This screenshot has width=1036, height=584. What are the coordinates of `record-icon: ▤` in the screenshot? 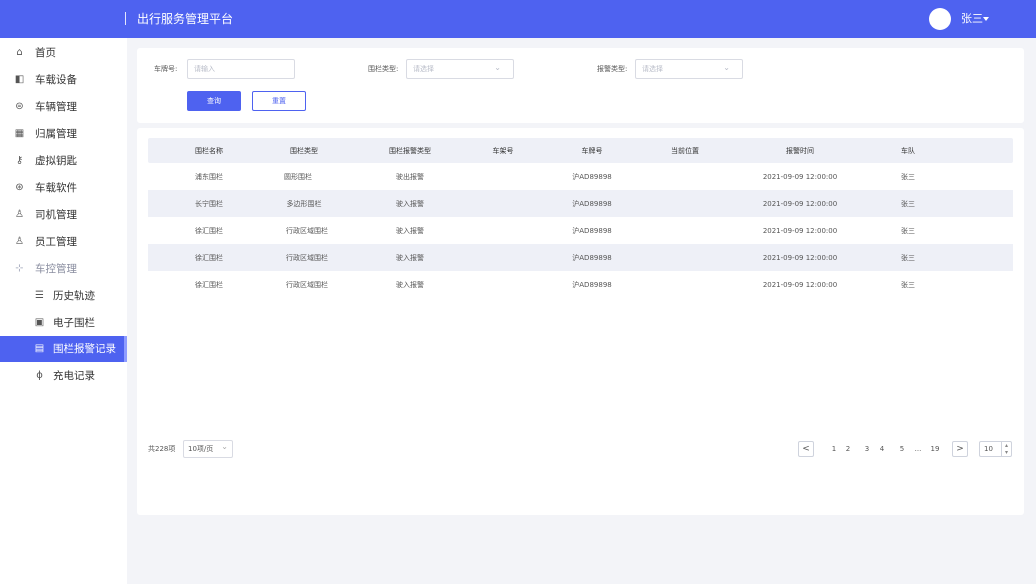 It's located at (39, 348).